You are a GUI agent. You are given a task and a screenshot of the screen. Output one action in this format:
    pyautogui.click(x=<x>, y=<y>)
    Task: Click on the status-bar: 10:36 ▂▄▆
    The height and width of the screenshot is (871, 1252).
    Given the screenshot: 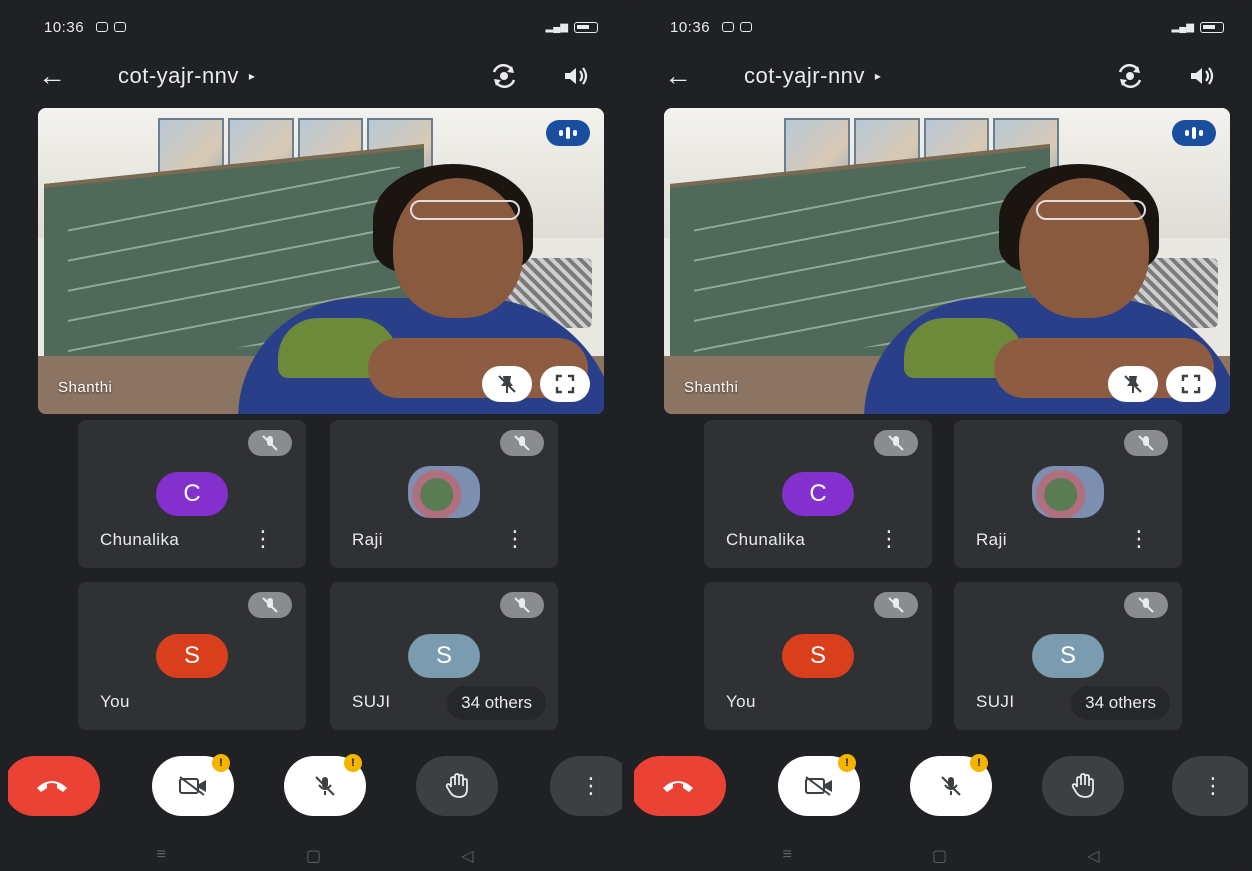 What is the action you would take?
    pyautogui.click(x=947, y=27)
    